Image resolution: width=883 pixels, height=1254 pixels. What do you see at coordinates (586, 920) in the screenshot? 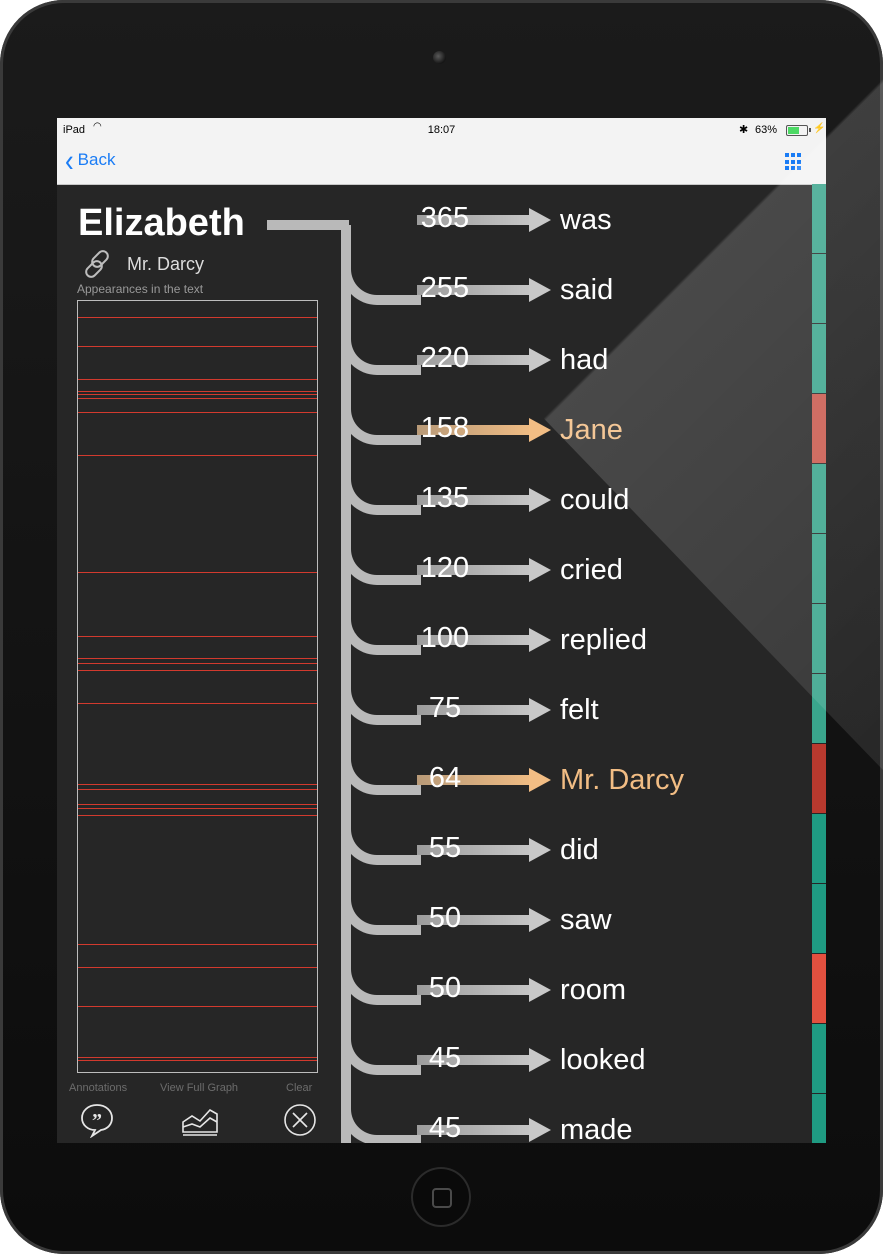
I see `word-label: saw` at bounding box center [586, 920].